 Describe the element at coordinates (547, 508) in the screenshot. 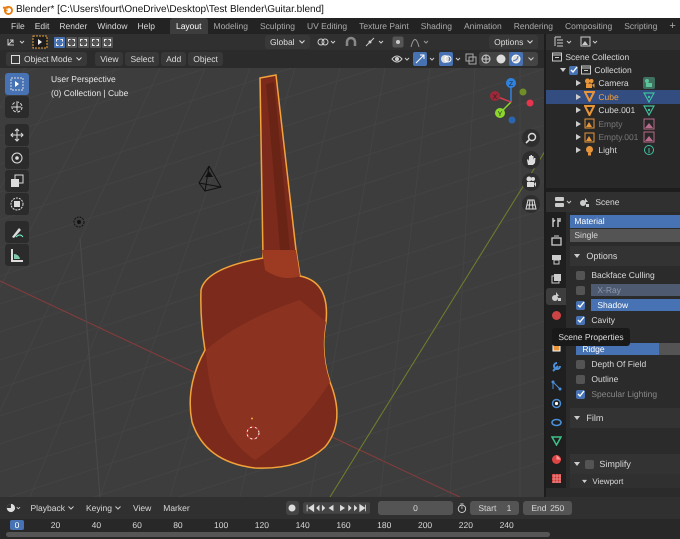

I see `end-frame-field: End 250` at that location.